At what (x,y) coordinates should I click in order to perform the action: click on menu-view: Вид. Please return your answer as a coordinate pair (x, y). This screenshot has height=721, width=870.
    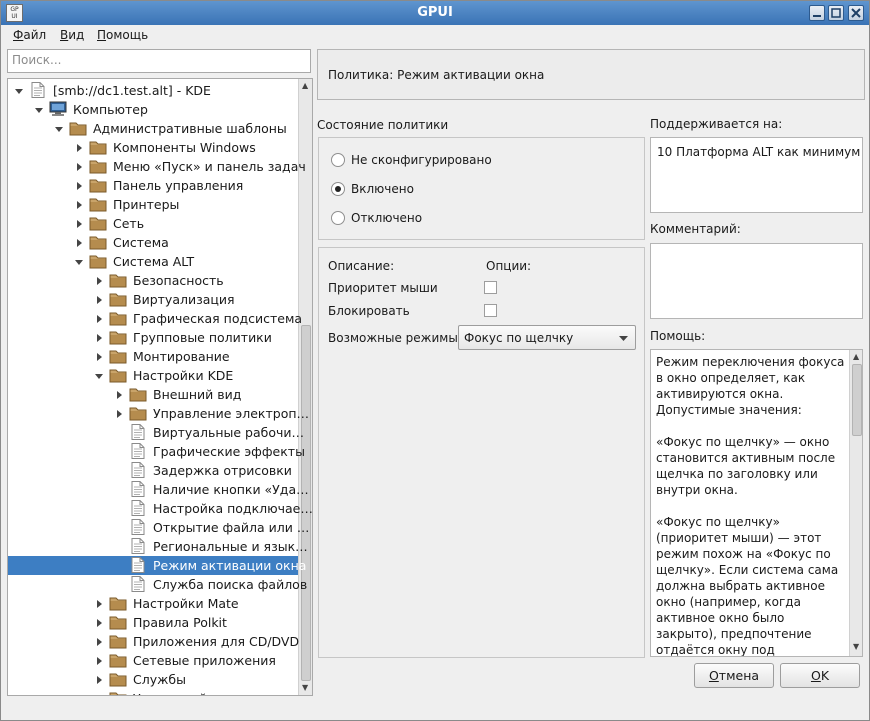
    Looking at the image, I should click on (72, 35).